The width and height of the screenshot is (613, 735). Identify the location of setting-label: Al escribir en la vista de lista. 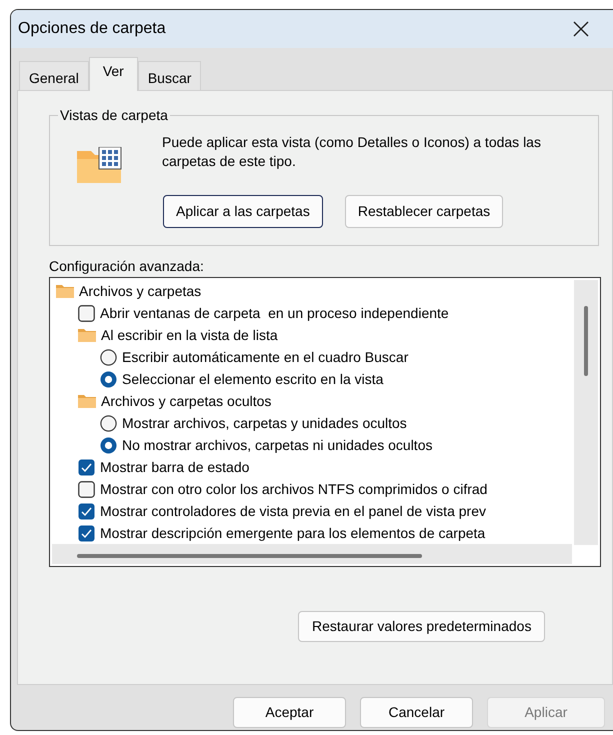
(189, 335).